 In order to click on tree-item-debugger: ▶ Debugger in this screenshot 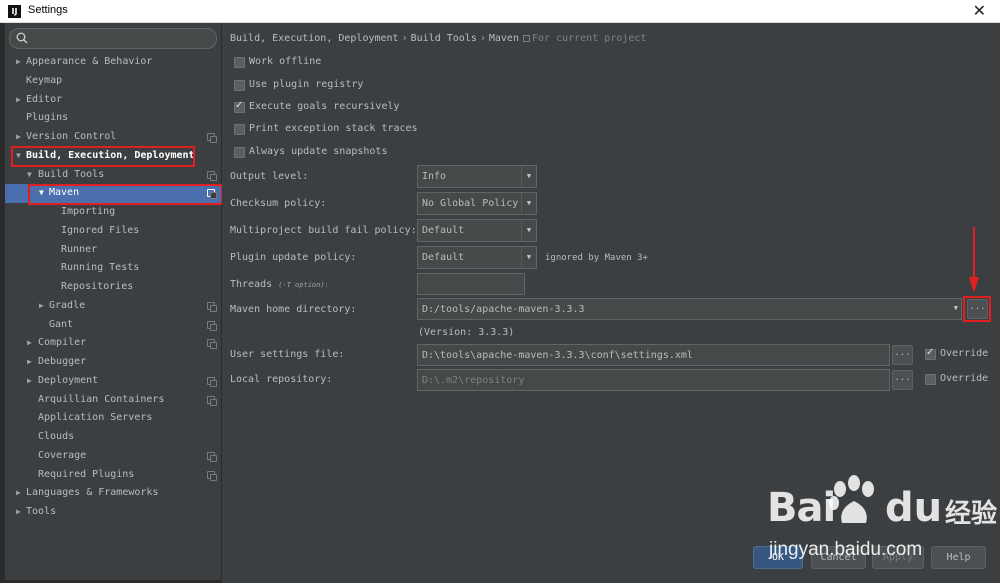, I will do `click(113, 362)`.